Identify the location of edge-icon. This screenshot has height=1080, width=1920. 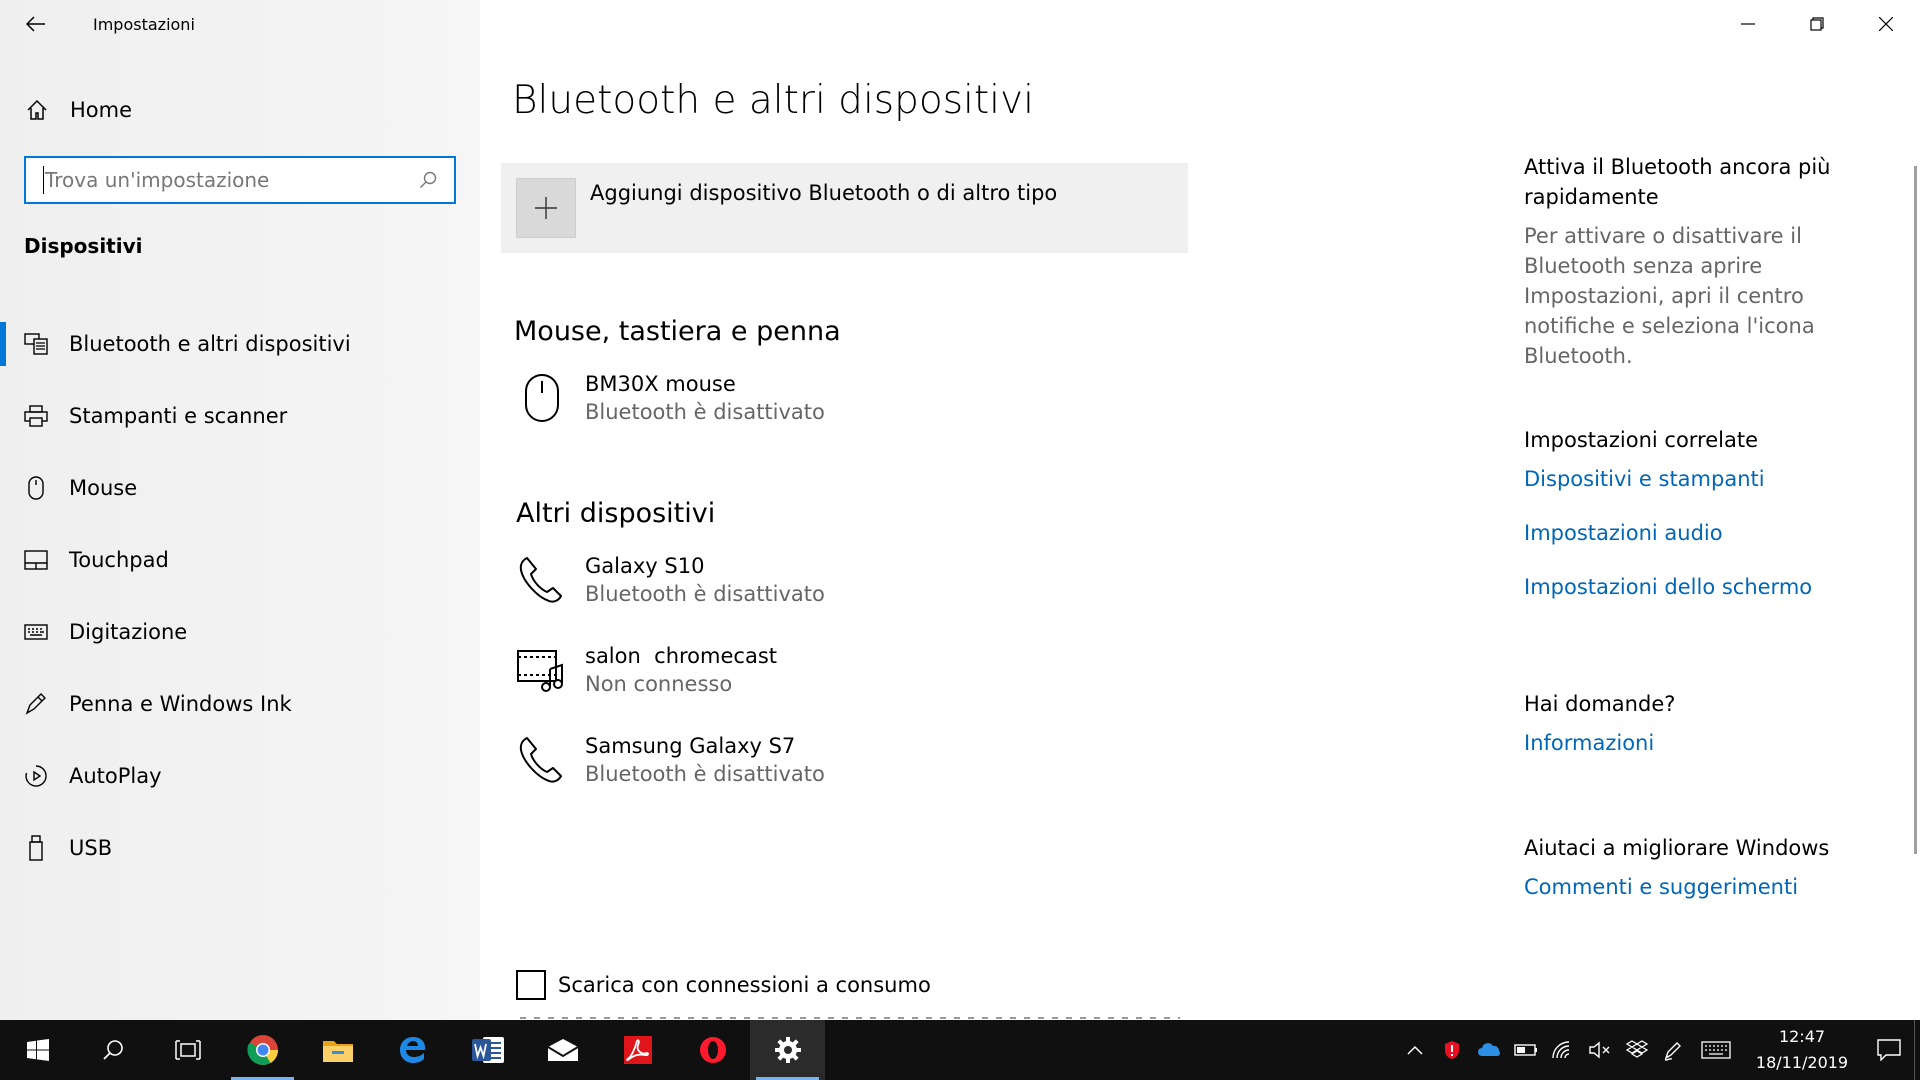
(412, 1050).